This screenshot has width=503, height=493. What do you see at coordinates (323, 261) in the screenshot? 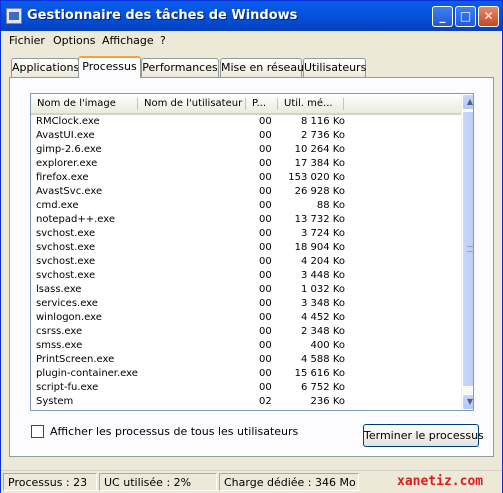
I see `process-memory: 4 204 Ko` at bounding box center [323, 261].